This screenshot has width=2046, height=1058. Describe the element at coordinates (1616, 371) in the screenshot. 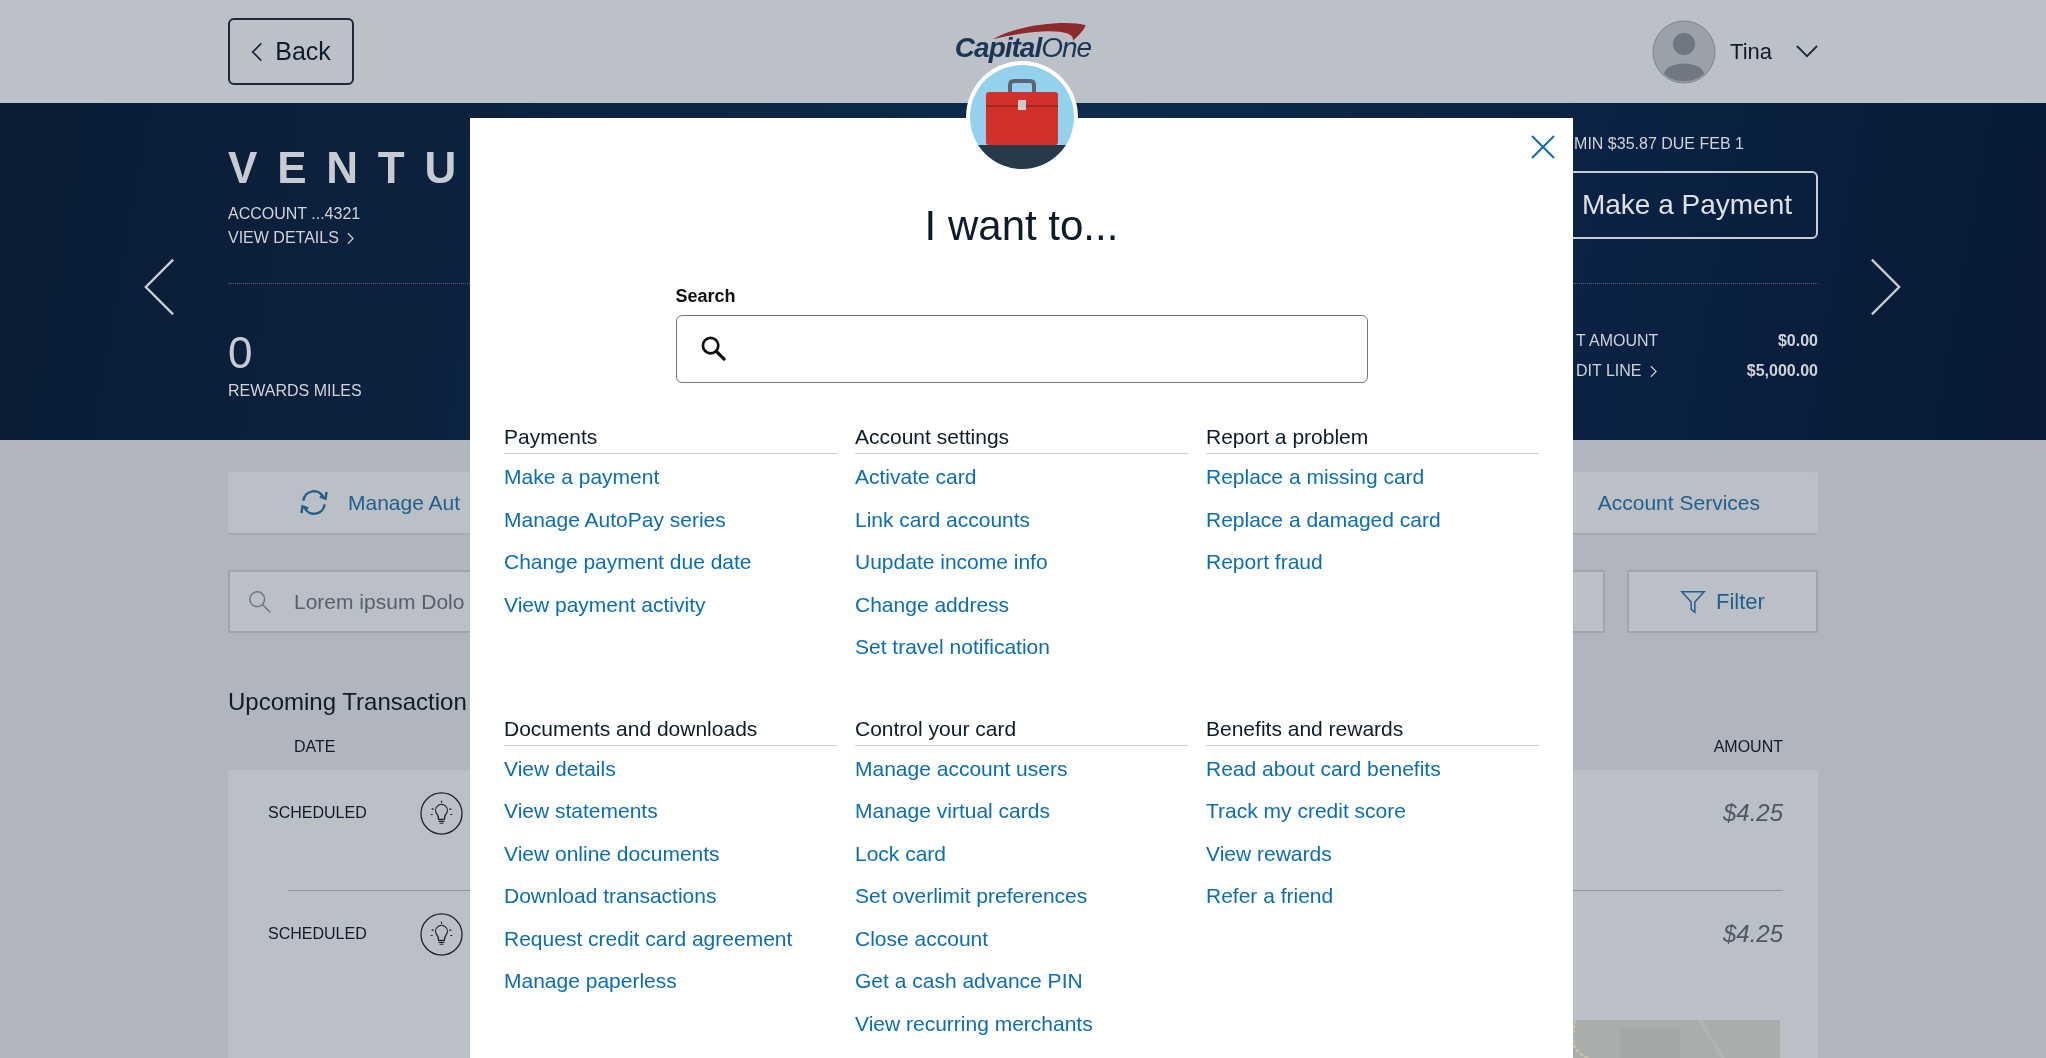

I see `credit-line-link: DIT LINE` at that location.